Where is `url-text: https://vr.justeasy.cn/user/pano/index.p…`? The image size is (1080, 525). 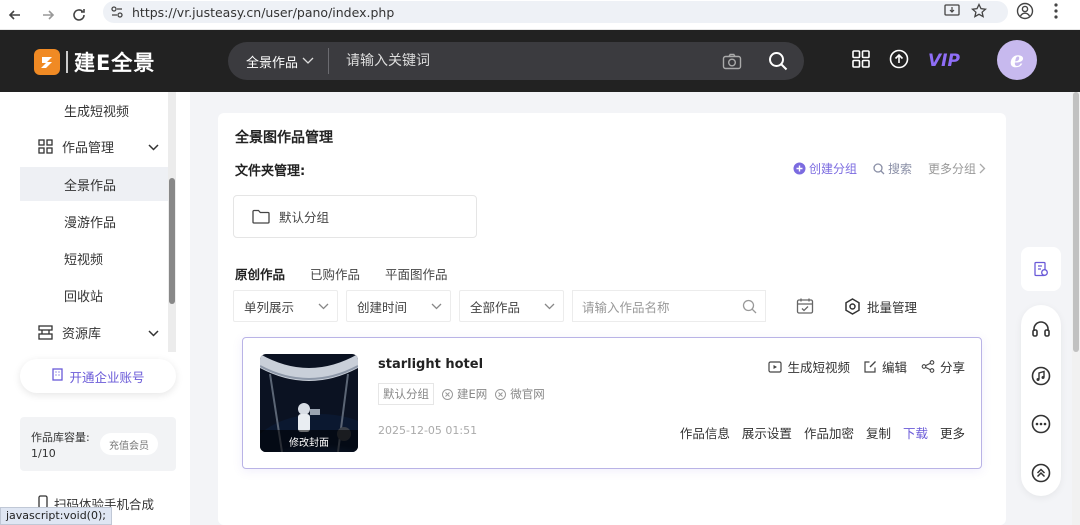 url-text: https://vr.justeasy.cn/user/pano/index.p… is located at coordinates (263, 12).